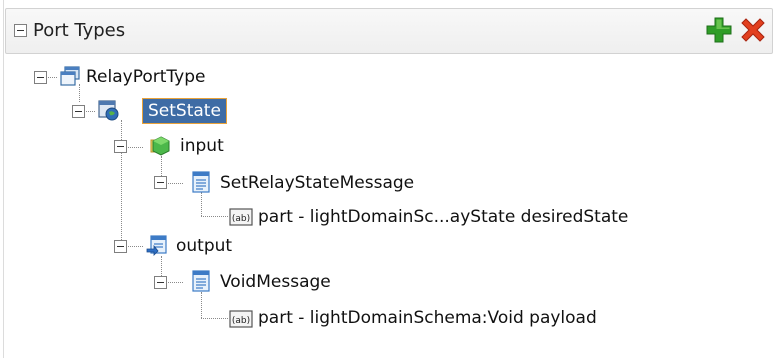 Image resolution: width=775 pixels, height=358 pixels. What do you see at coordinates (204, 246) in the screenshot?
I see `tree-node-output: output` at bounding box center [204, 246].